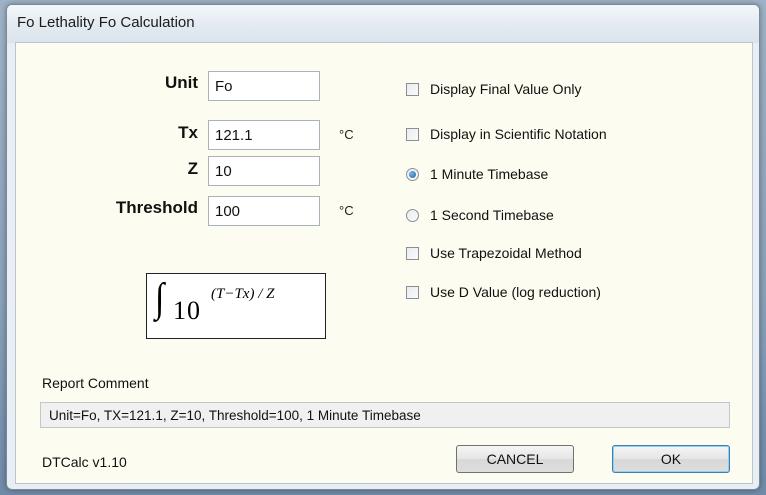 This screenshot has height=495, width=766. Describe the element at coordinates (156, 207) in the screenshot. I see `threshold-label: Threshold` at that location.